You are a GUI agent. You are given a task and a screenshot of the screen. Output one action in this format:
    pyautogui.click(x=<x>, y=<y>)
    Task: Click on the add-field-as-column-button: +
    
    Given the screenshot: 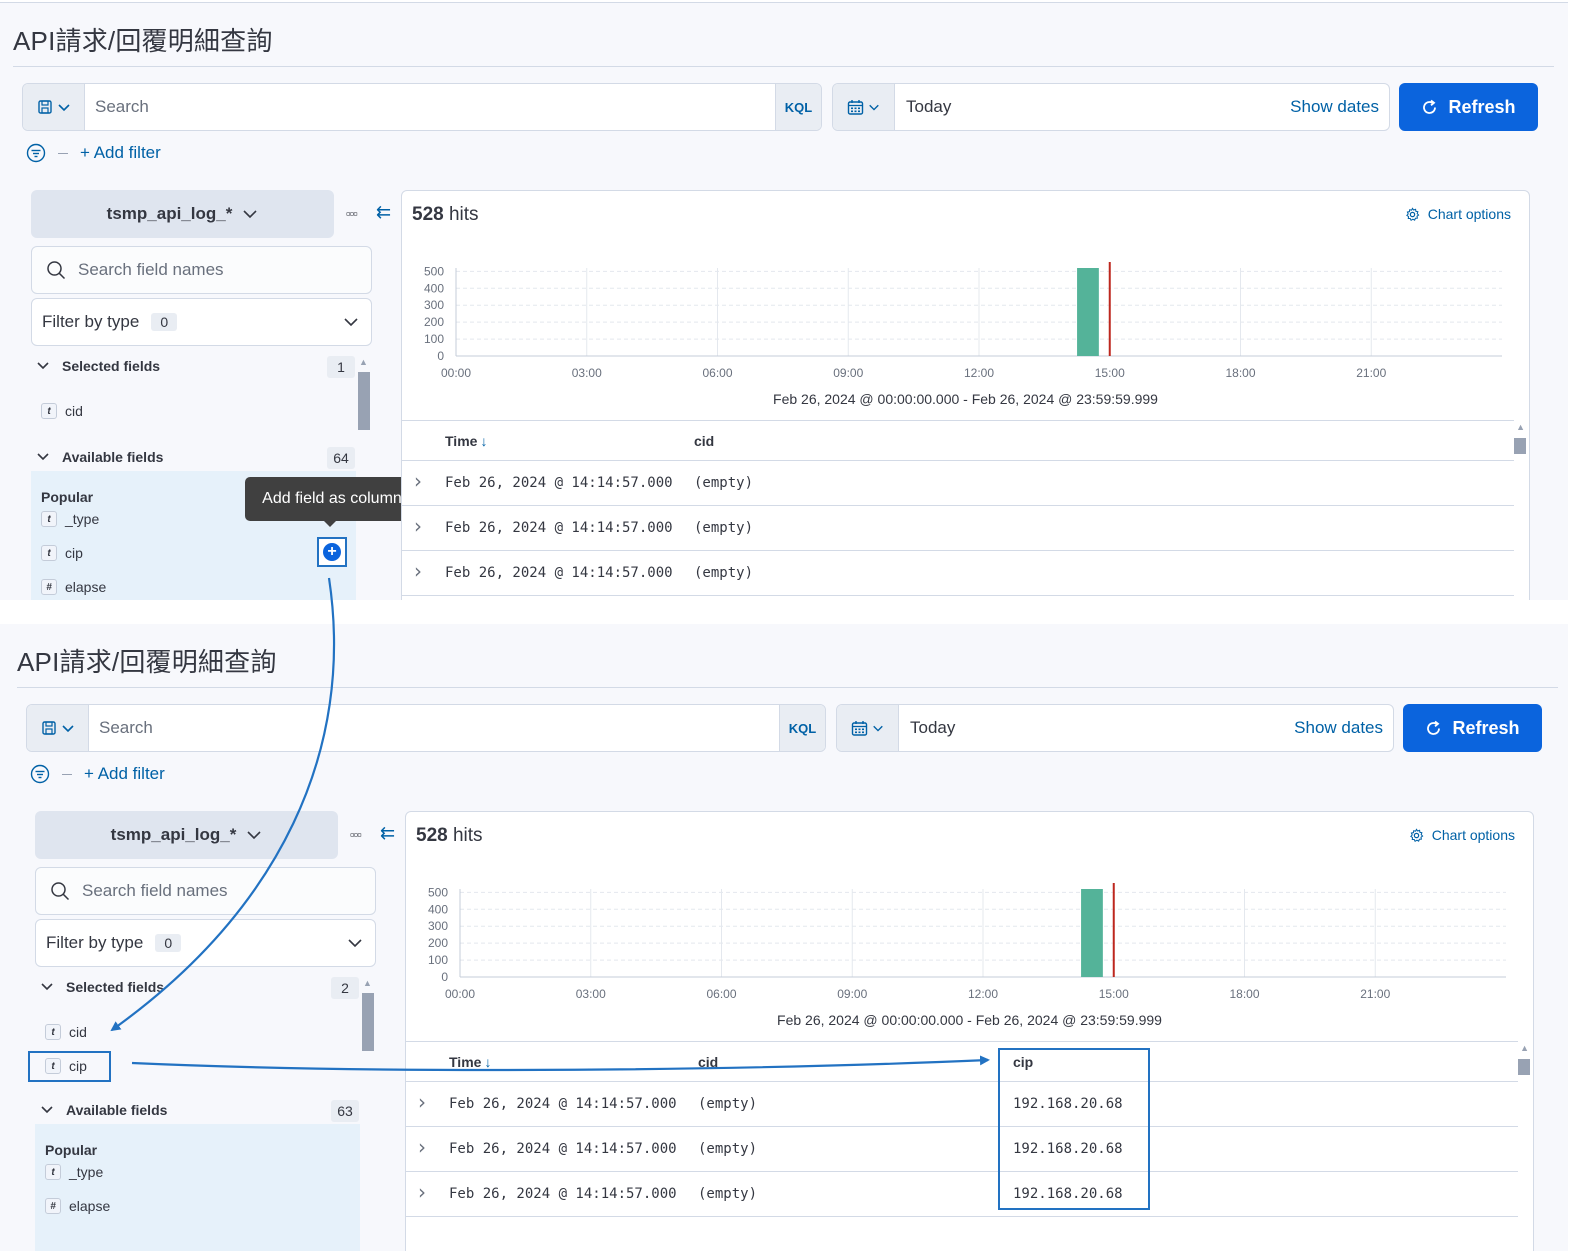 What is the action you would take?
    pyautogui.click(x=332, y=552)
    